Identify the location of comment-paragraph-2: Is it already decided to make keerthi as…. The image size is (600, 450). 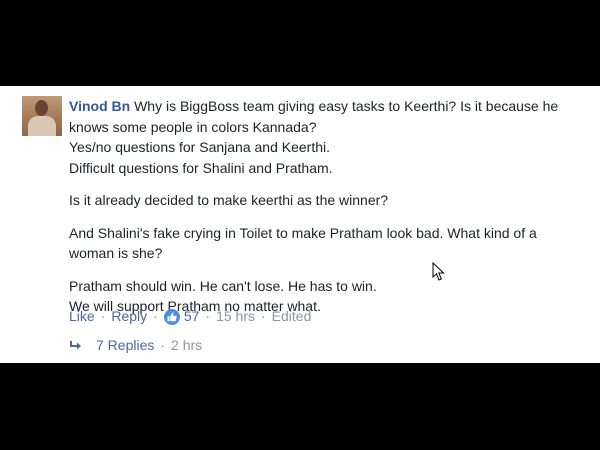
(319, 200).